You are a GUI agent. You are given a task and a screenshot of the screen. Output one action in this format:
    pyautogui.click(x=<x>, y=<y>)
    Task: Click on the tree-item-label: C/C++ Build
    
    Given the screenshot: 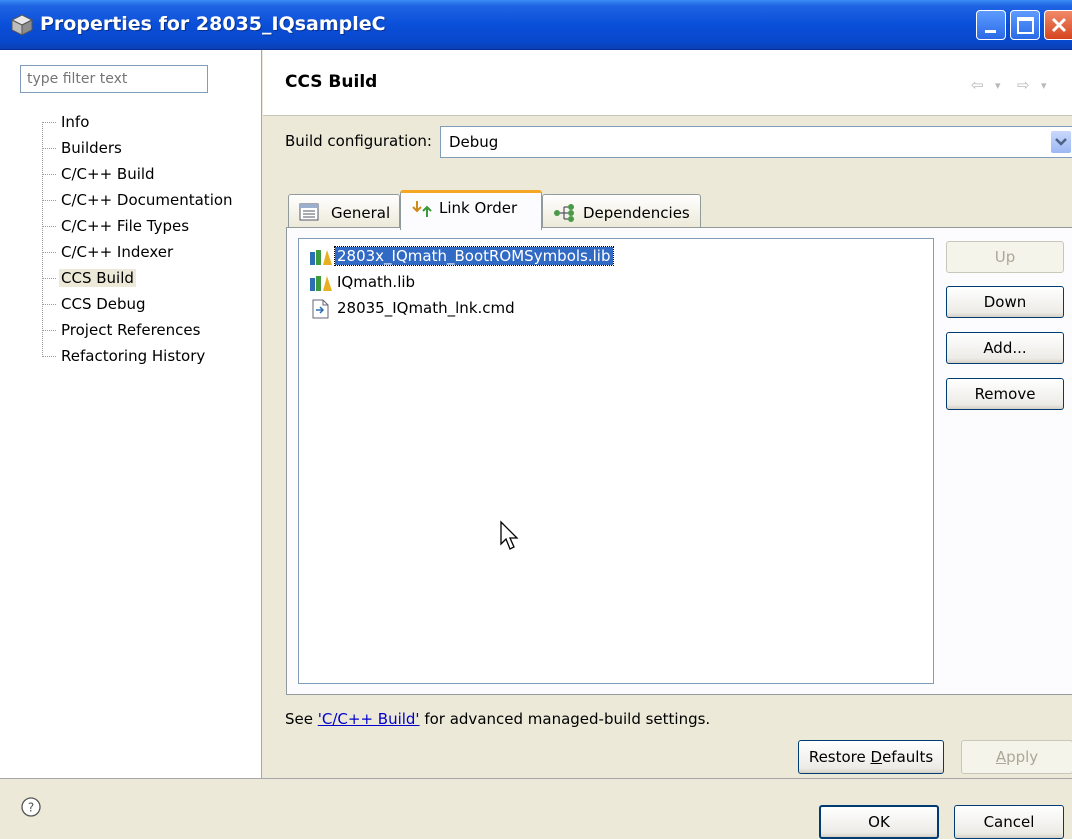 What is the action you would take?
    pyautogui.click(x=108, y=174)
    